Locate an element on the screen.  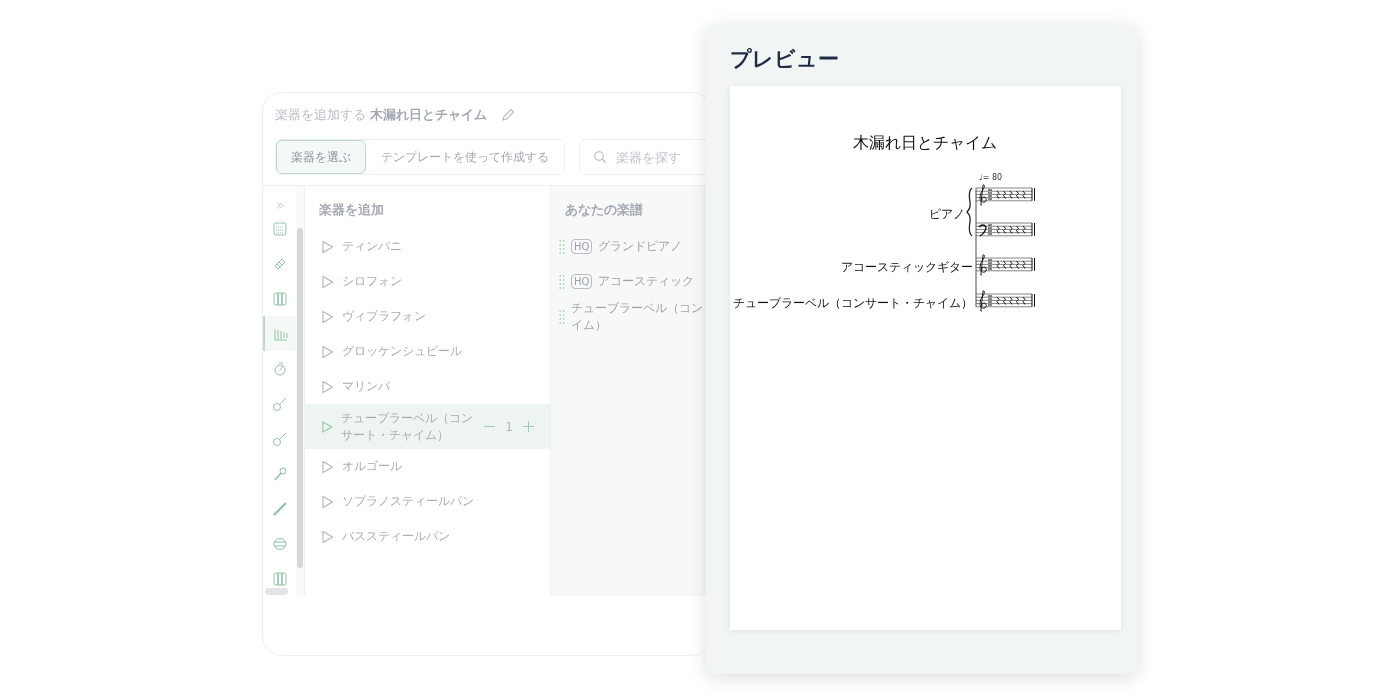
part-label: ピアノ is located at coordinates (947, 214).